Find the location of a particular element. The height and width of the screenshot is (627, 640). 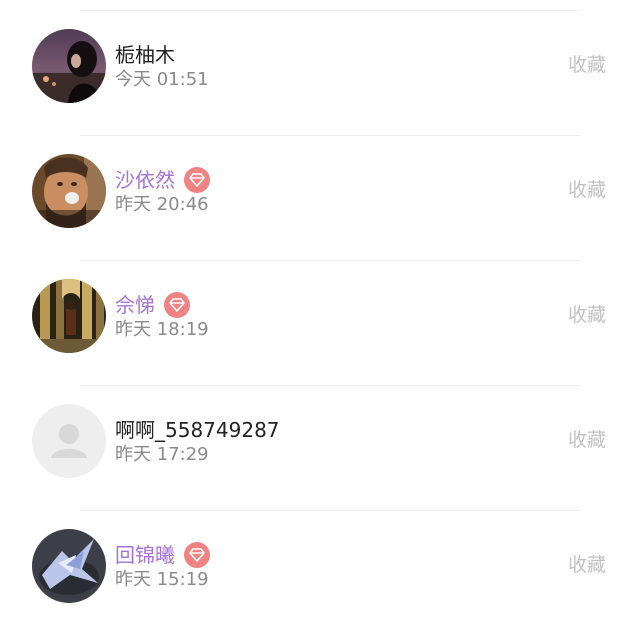

name-line: 佘悌 is located at coordinates (152, 305).